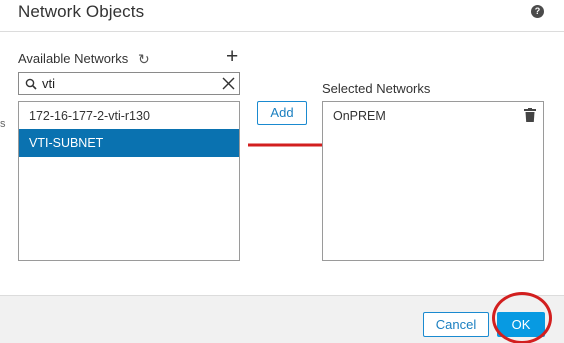 The width and height of the screenshot is (564, 343). What do you see at coordinates (376, 88) in the screenshot?
I see `selected-networks-label: Selected Networks` at bounding box center [376, 88].